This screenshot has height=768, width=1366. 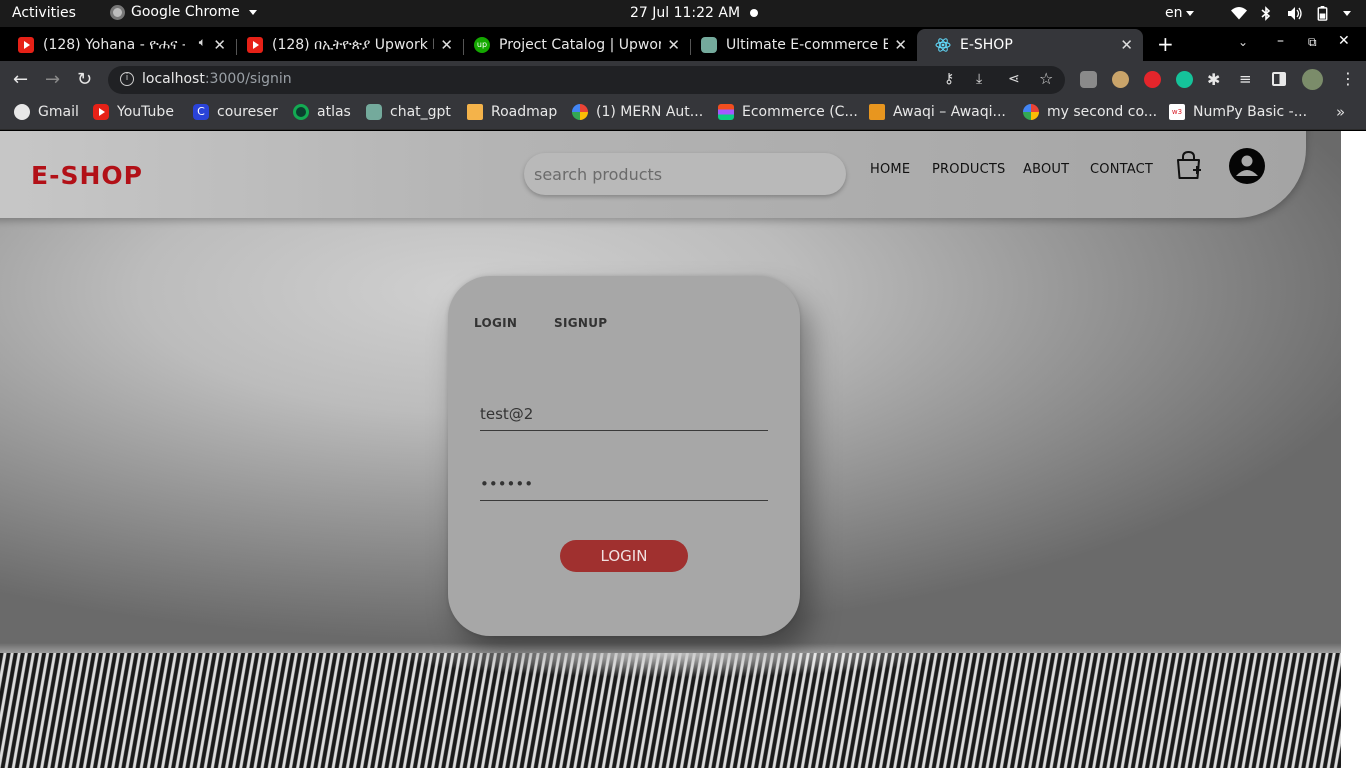 What do you see at coordinates (495, 323) in the screenshot?
I see `tab-login: LOGIN` at bounding box center [495, 323].